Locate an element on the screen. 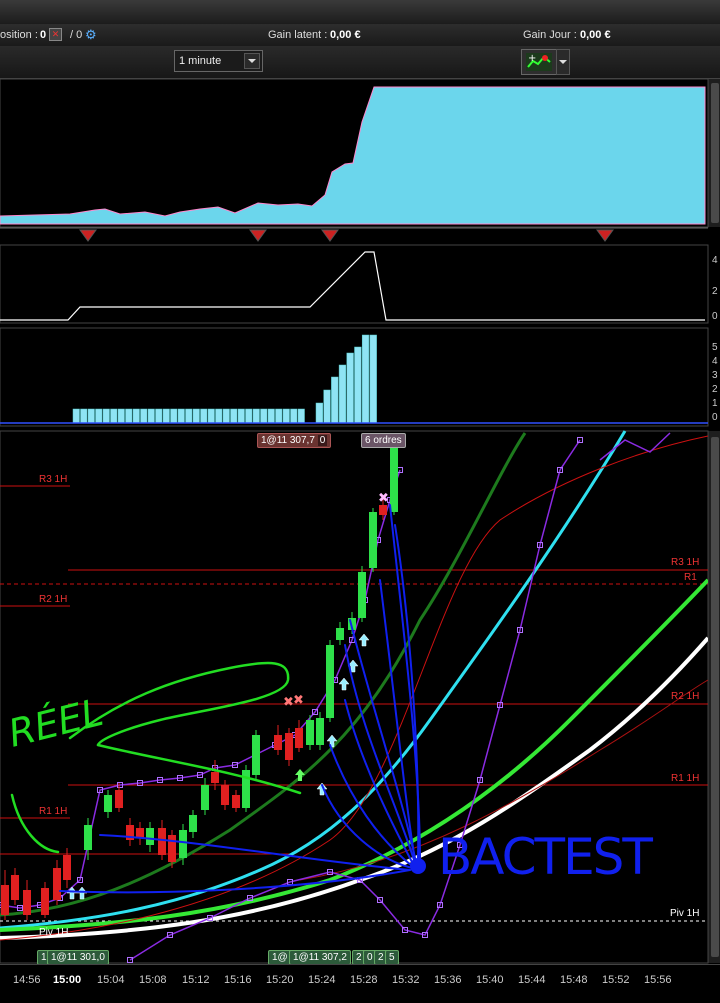 The width and height of the screenshot is (720, 1003). r2-1h-label-right: R2 1H is located at coordinates (685, 696).